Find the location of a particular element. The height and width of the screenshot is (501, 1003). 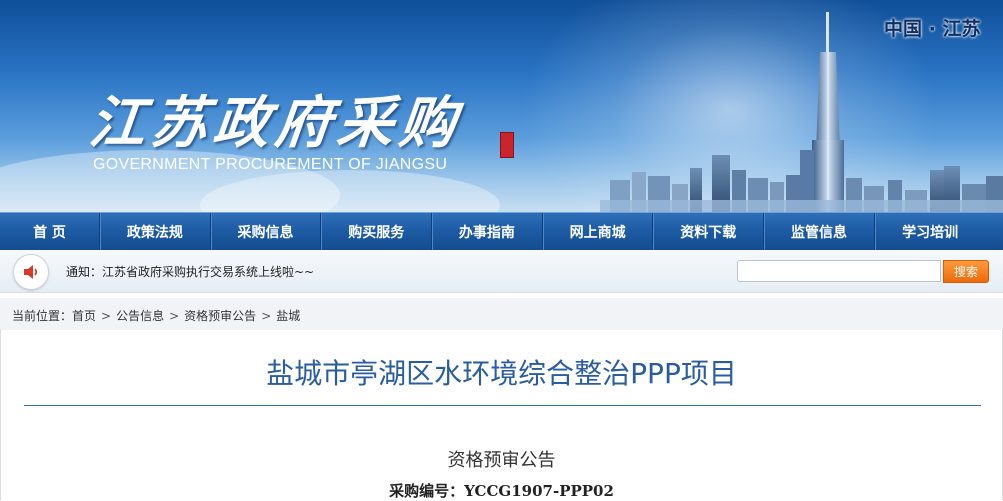

nav-item-guide: 办事指南 is located at coordinates (487, 232).